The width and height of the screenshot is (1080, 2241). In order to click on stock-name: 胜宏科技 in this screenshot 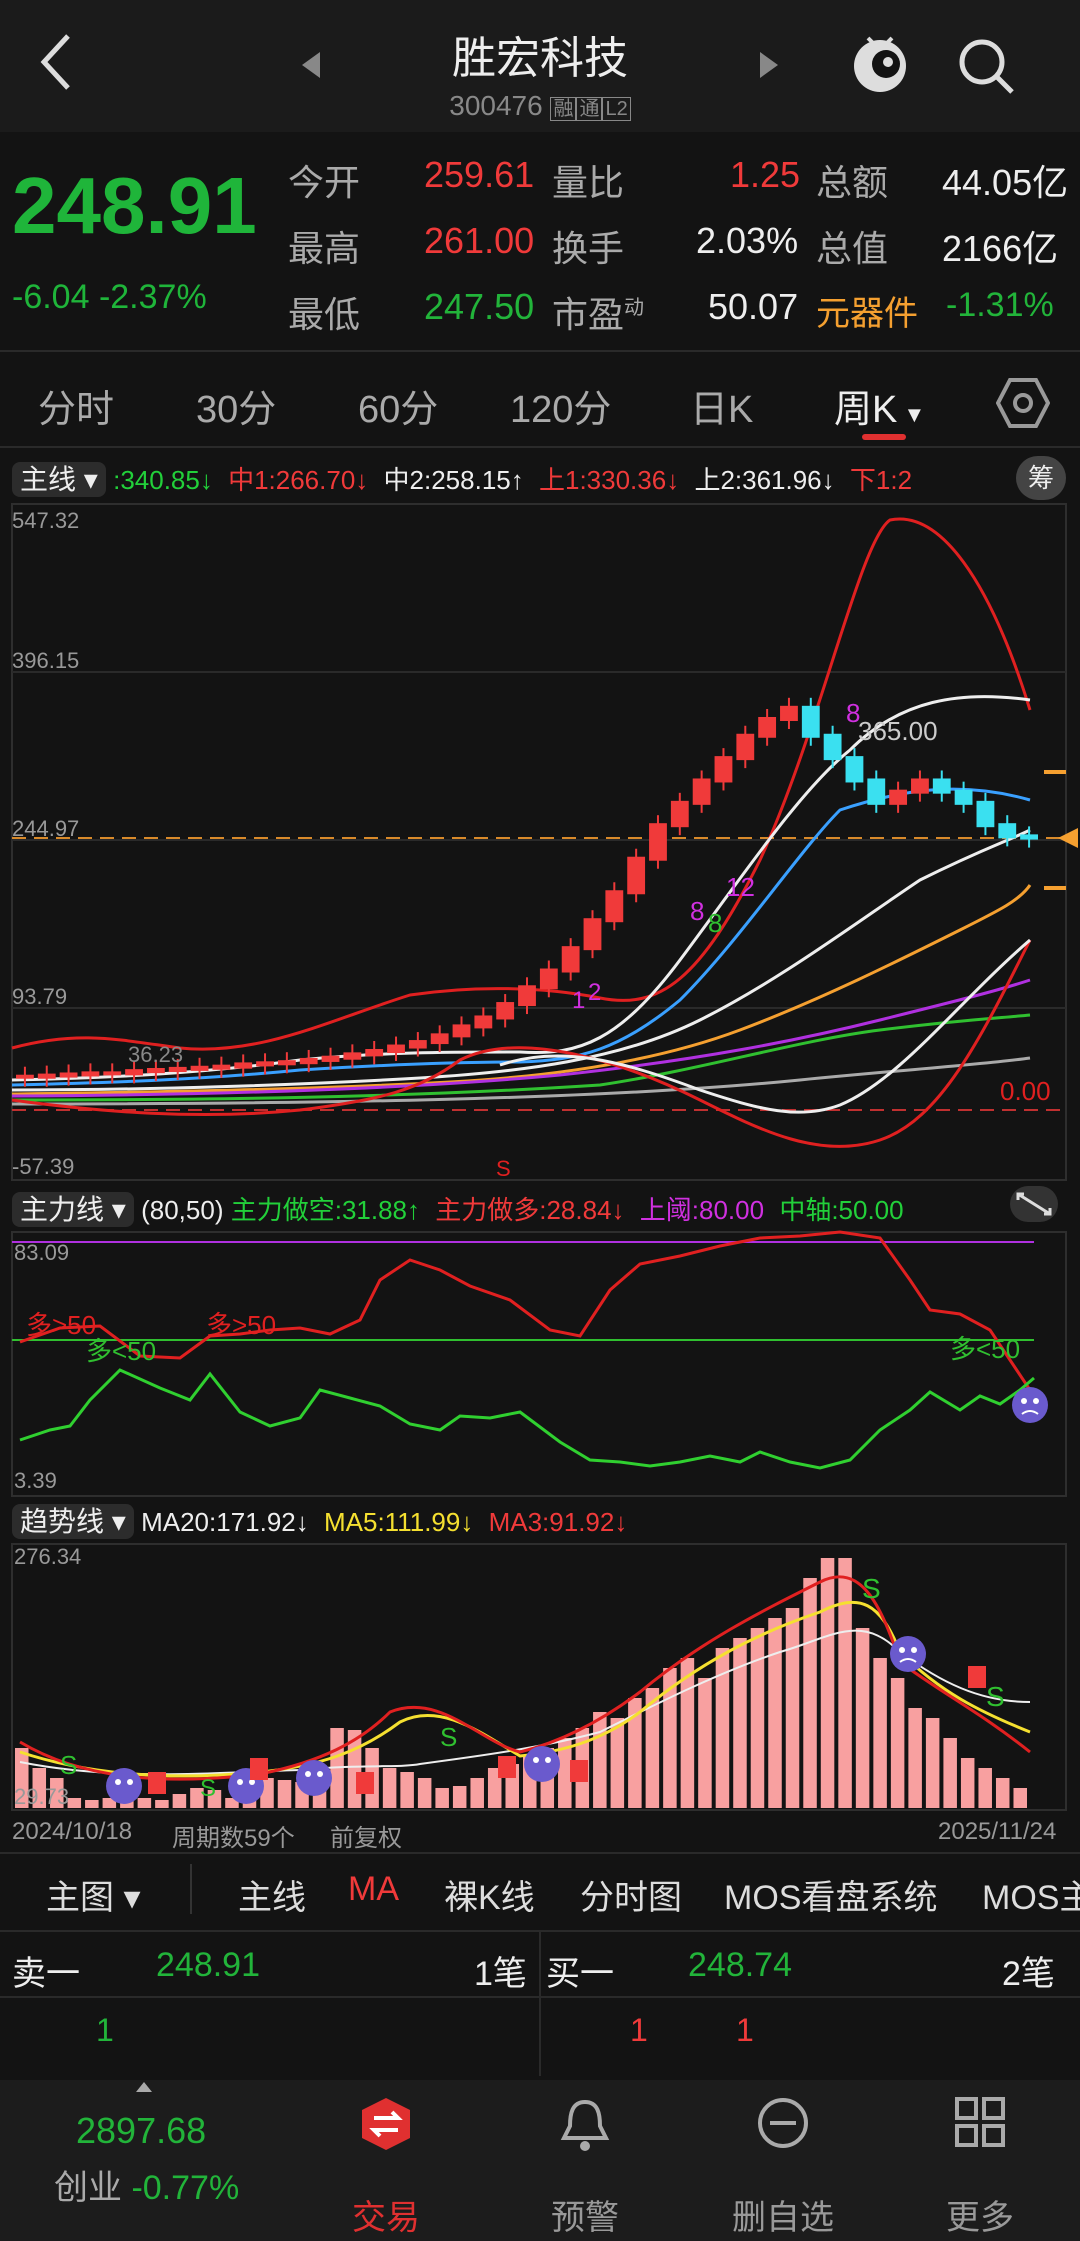, I will do `click(540, 58)`.